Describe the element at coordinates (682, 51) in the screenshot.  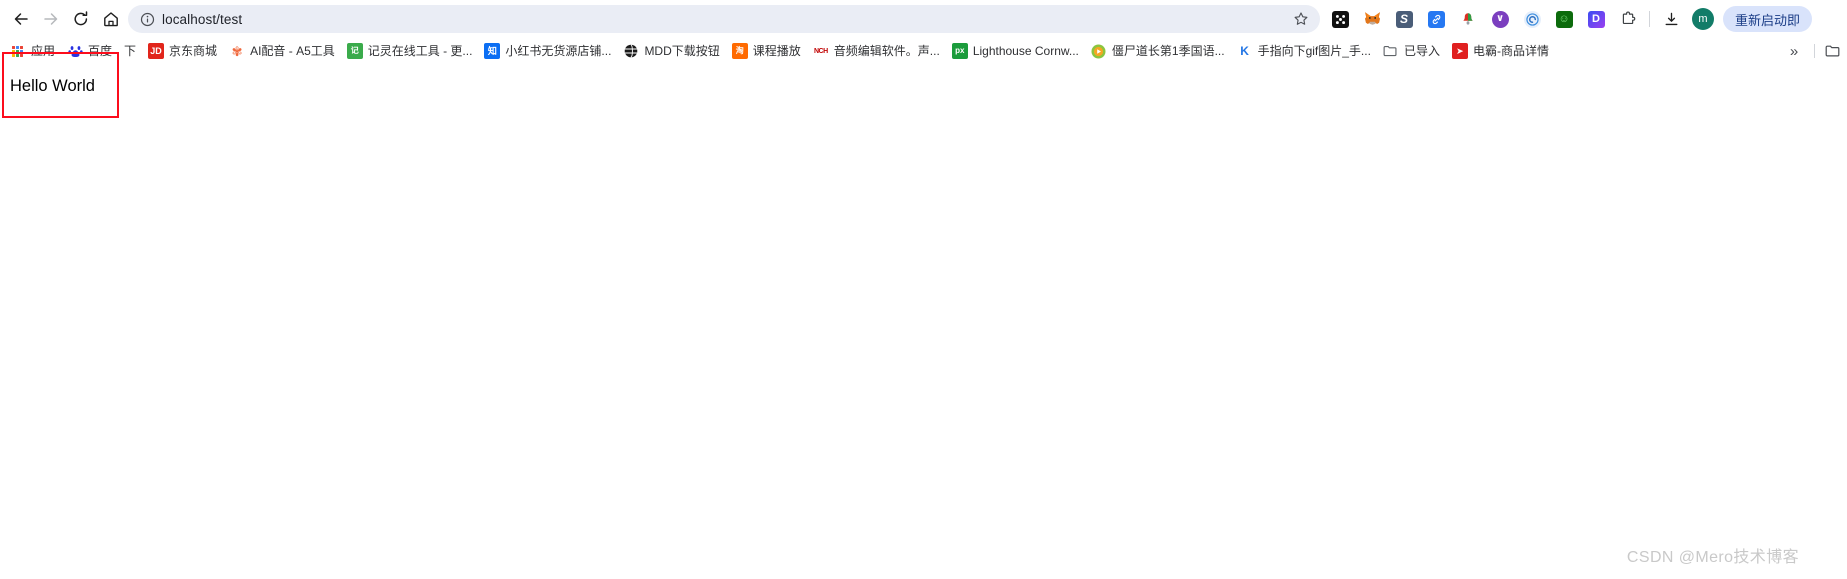
I see `bookmark-label: MDD下载按钮` at that location.